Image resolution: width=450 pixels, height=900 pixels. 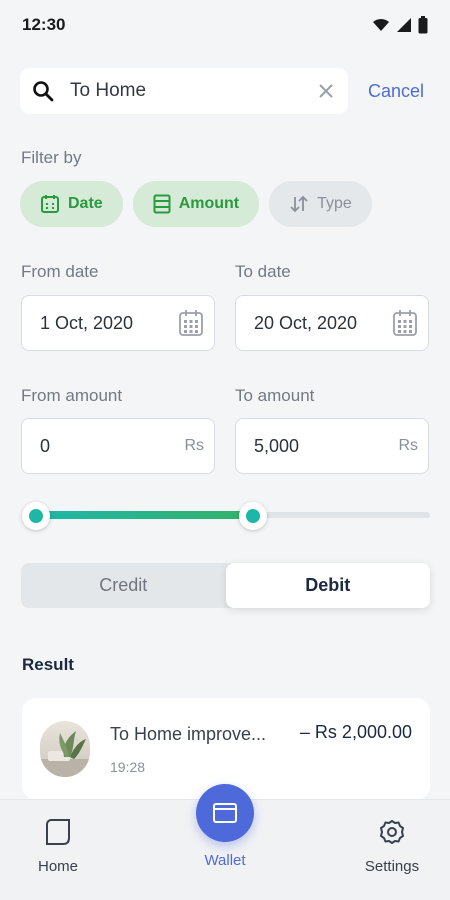 What do you see at coordinates (263, 271) in the screenshot?
I see `to-date-label: To date` at bounding box center [263, 271].